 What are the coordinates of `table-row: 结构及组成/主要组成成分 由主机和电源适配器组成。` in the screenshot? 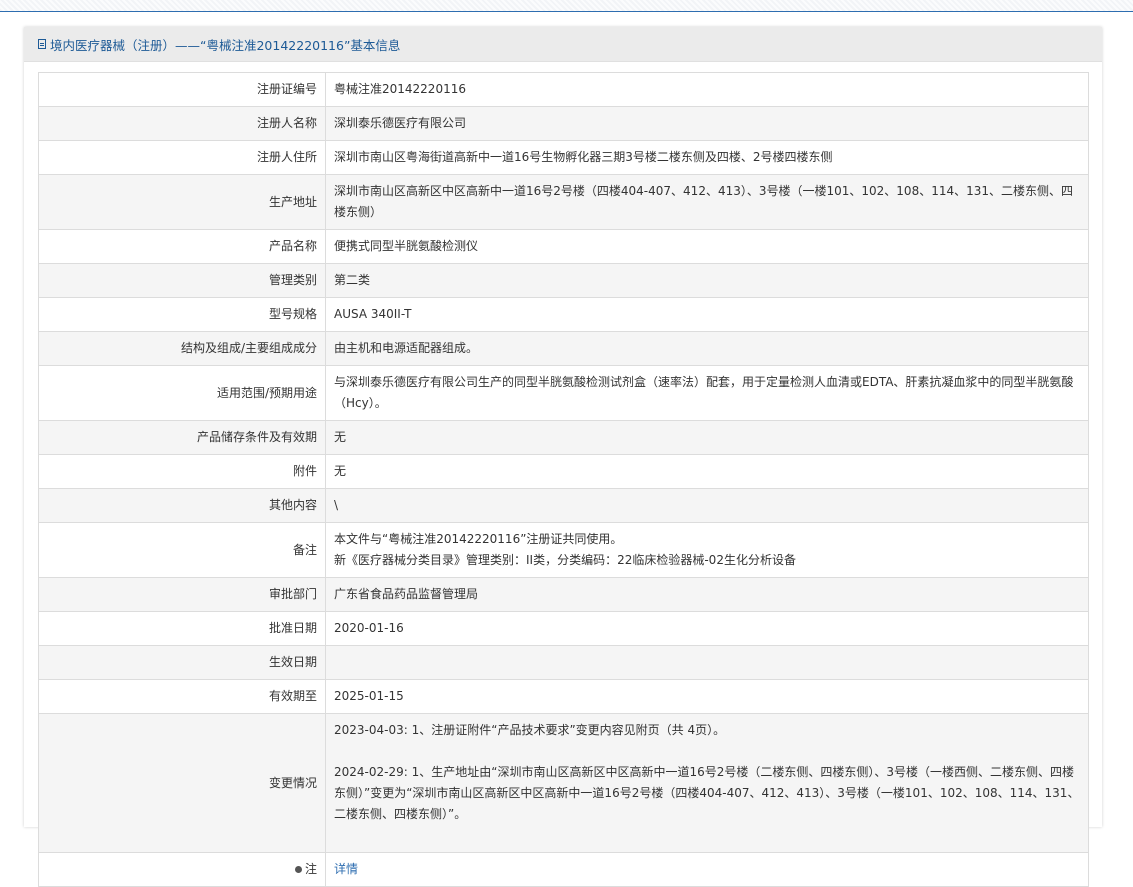 It's located at (563, 348).